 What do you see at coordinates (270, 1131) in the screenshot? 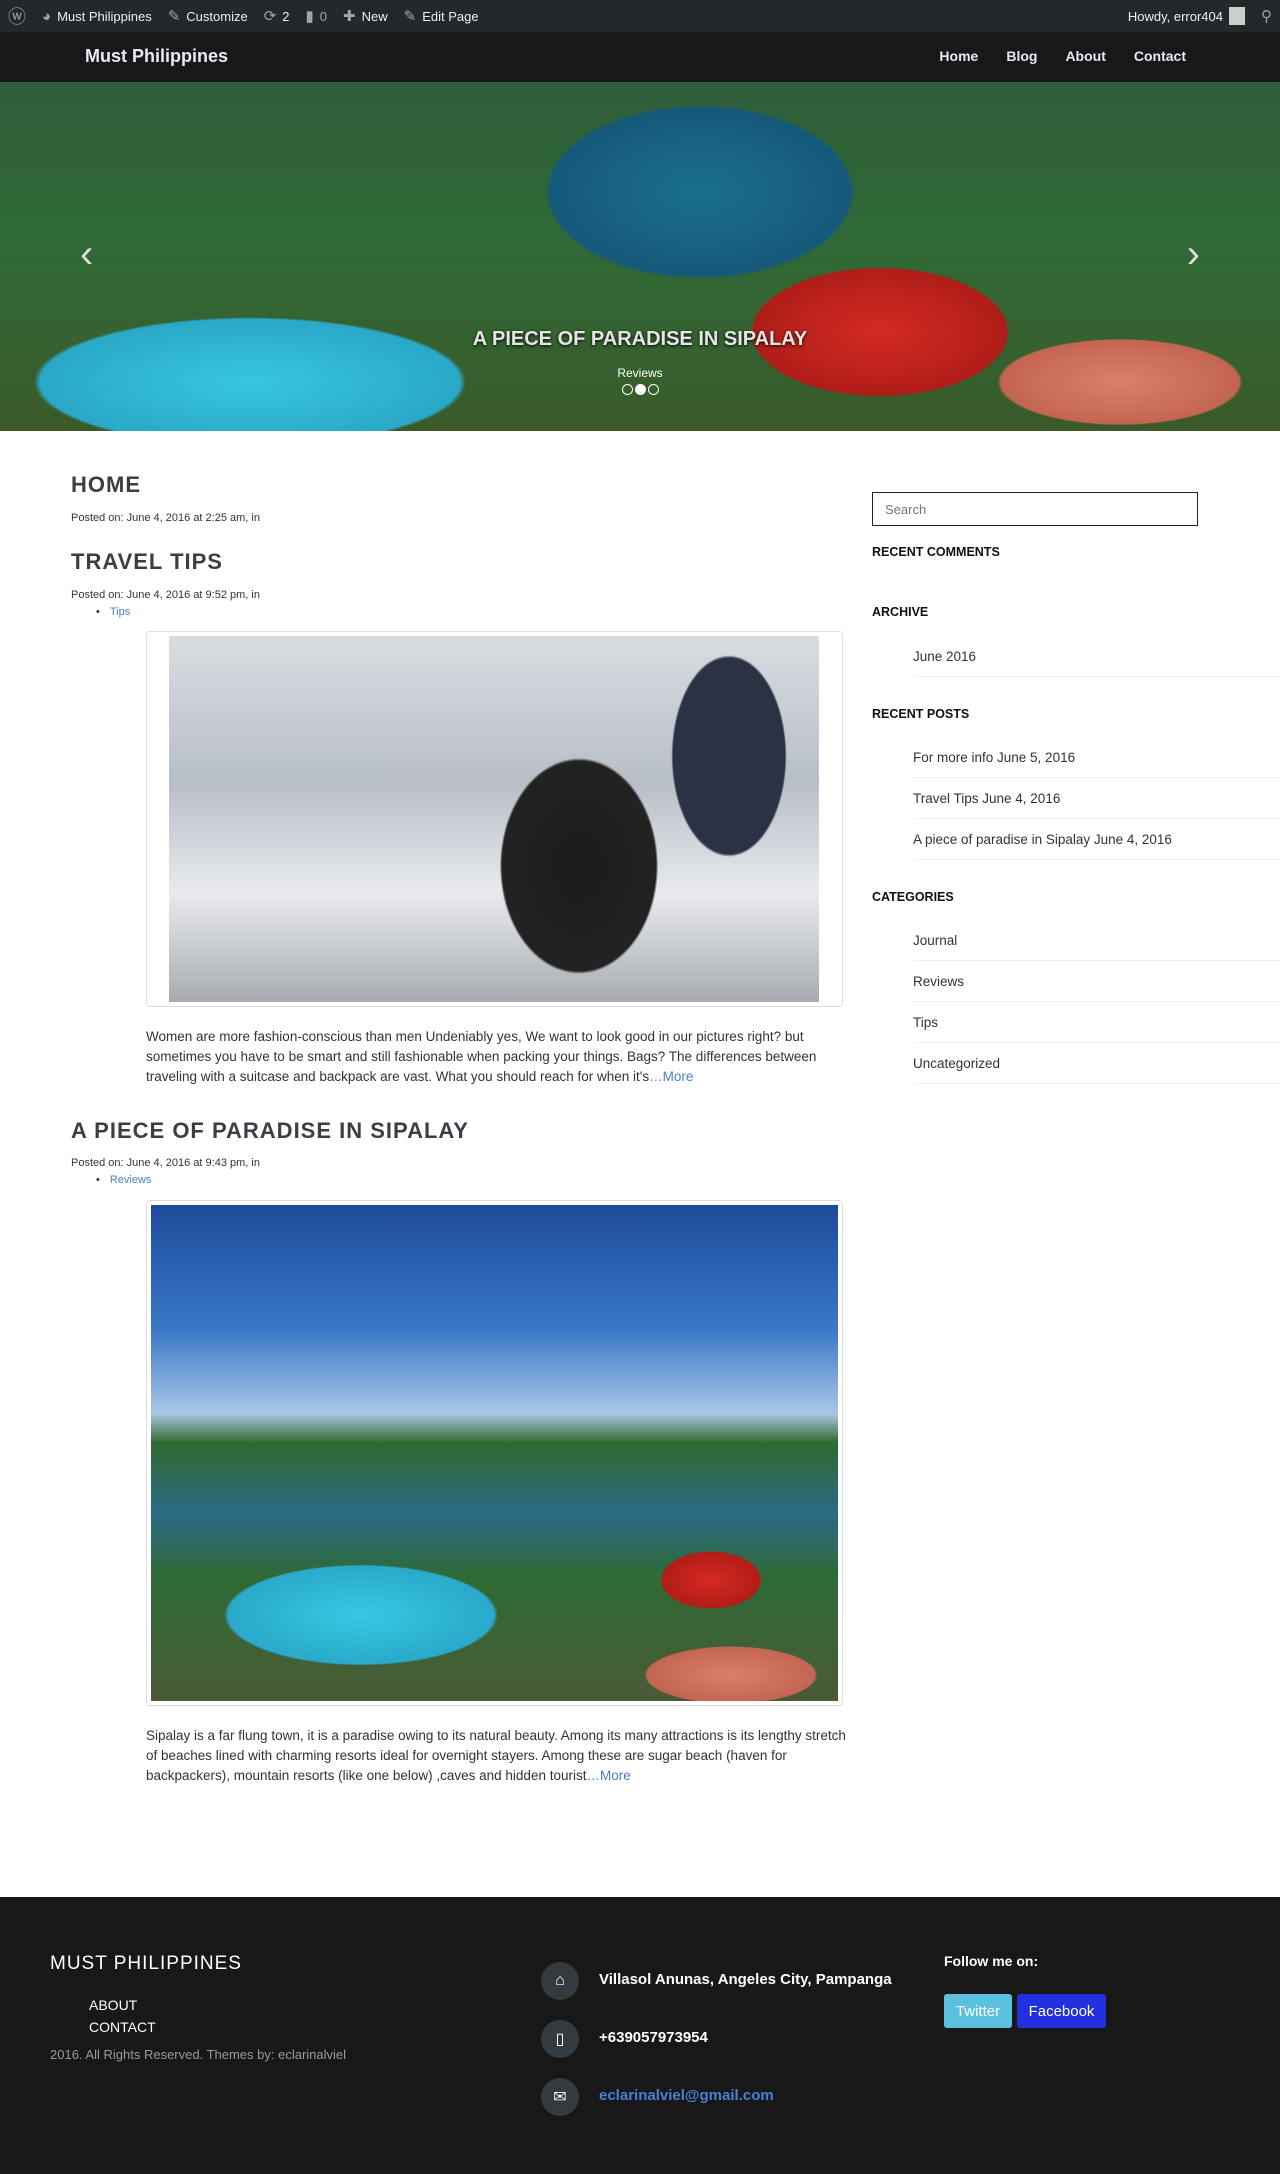
I see `post-title: A PIECE OF PARADISE IN SIPALAY` at bounding box center [270, 1131].